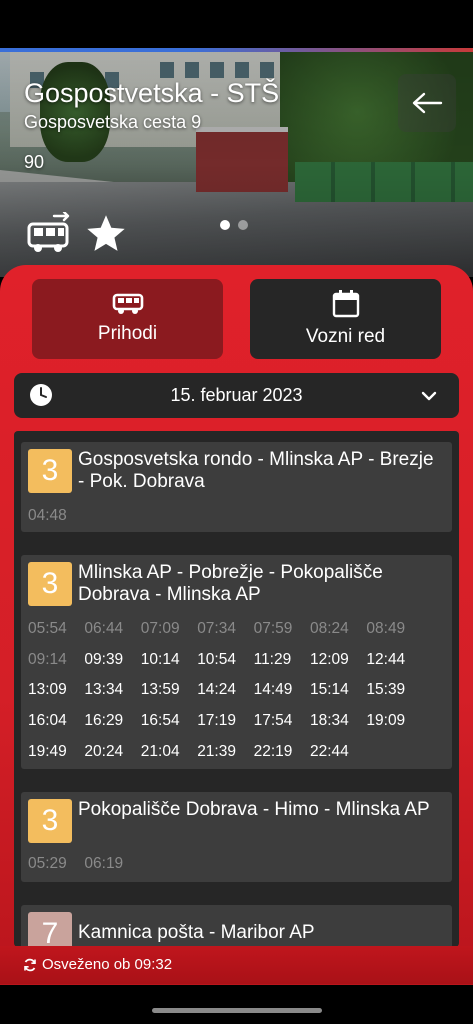  What do you see at coordinates (104, 751) in the screenshot?
I see `departure-time: 20:24` at bounding box center [104, 751].